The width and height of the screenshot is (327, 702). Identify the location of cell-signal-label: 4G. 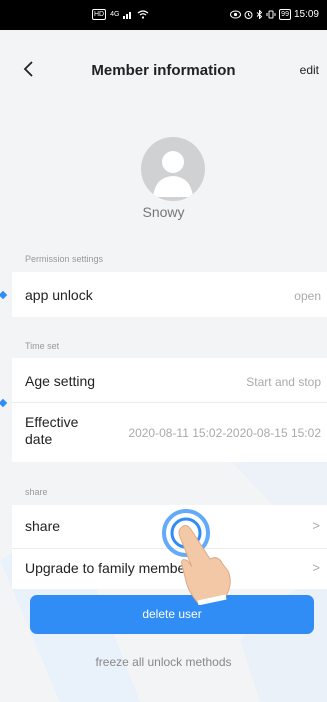
(115, 14).